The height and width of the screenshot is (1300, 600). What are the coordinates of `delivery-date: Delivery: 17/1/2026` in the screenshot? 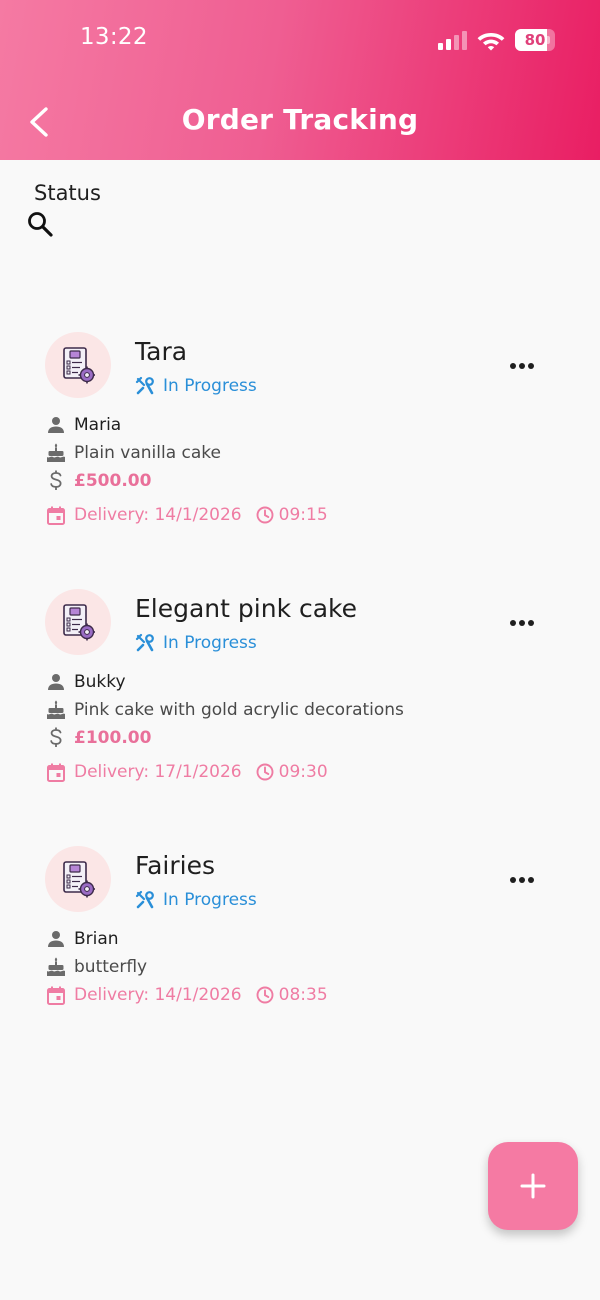 It's located at (158, 772).